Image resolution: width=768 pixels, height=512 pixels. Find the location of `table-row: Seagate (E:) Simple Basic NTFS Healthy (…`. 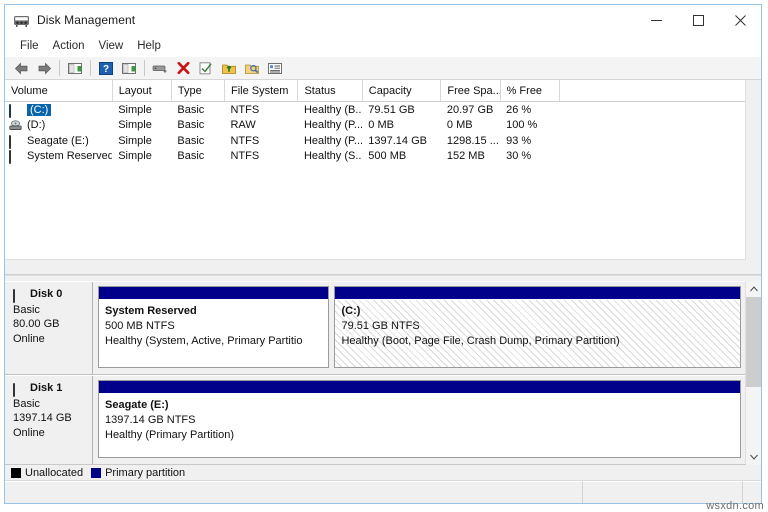

table-row: Seagate (E:) Simple Basic NTFS Healthy (… is located at coordinates (383, 141).